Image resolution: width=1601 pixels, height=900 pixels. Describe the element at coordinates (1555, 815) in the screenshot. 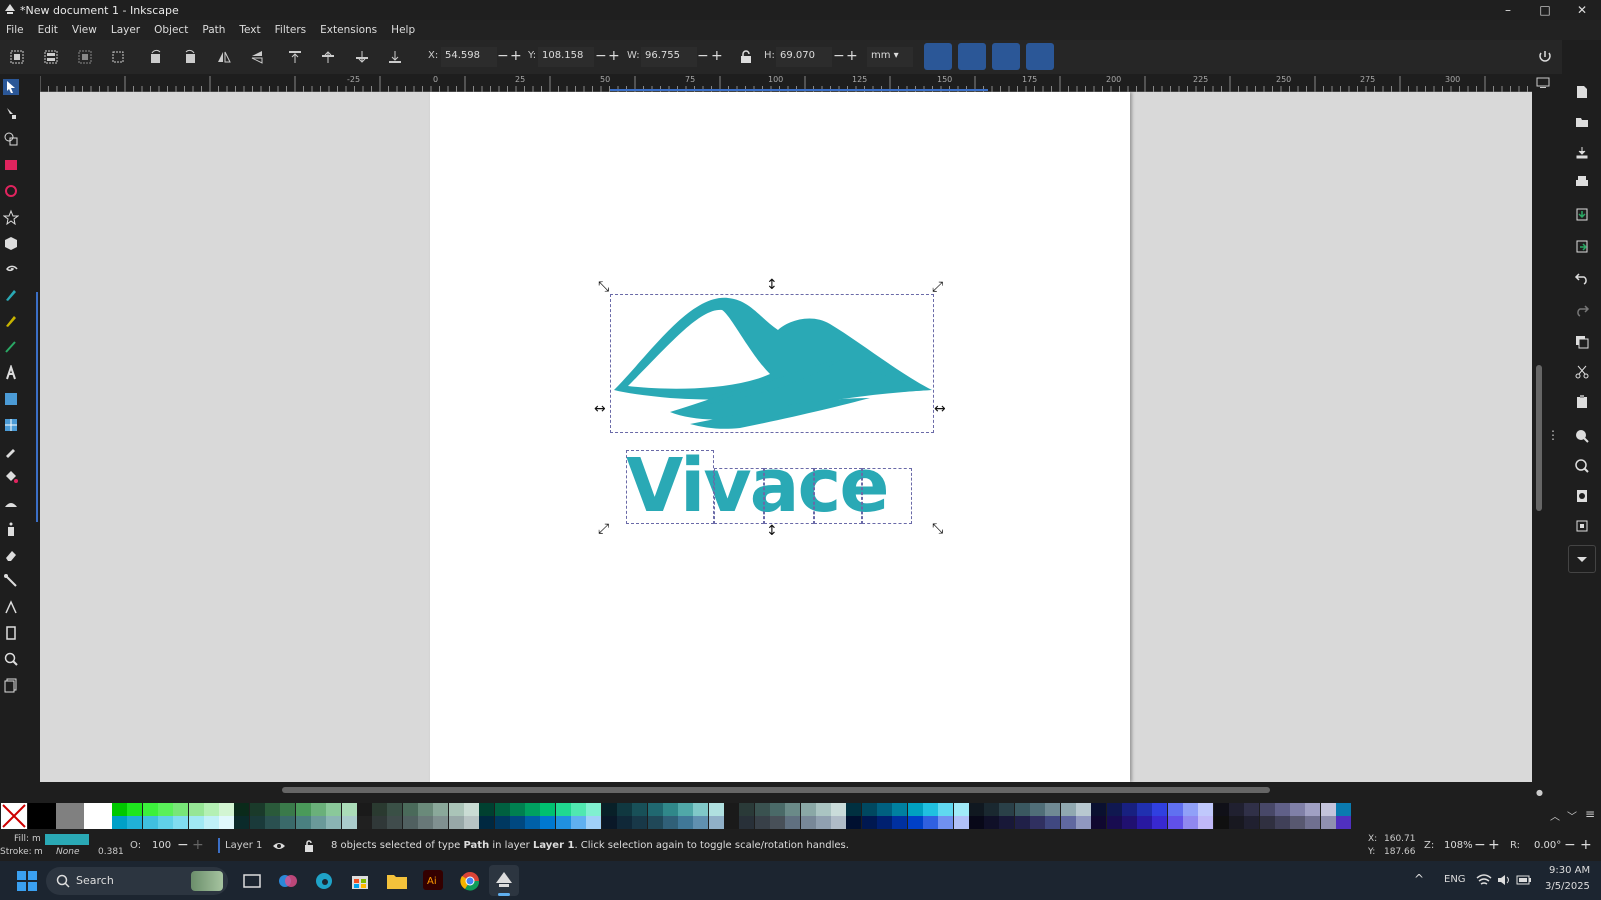

I see `palette-scroll-up-icon: ︿` at that location.